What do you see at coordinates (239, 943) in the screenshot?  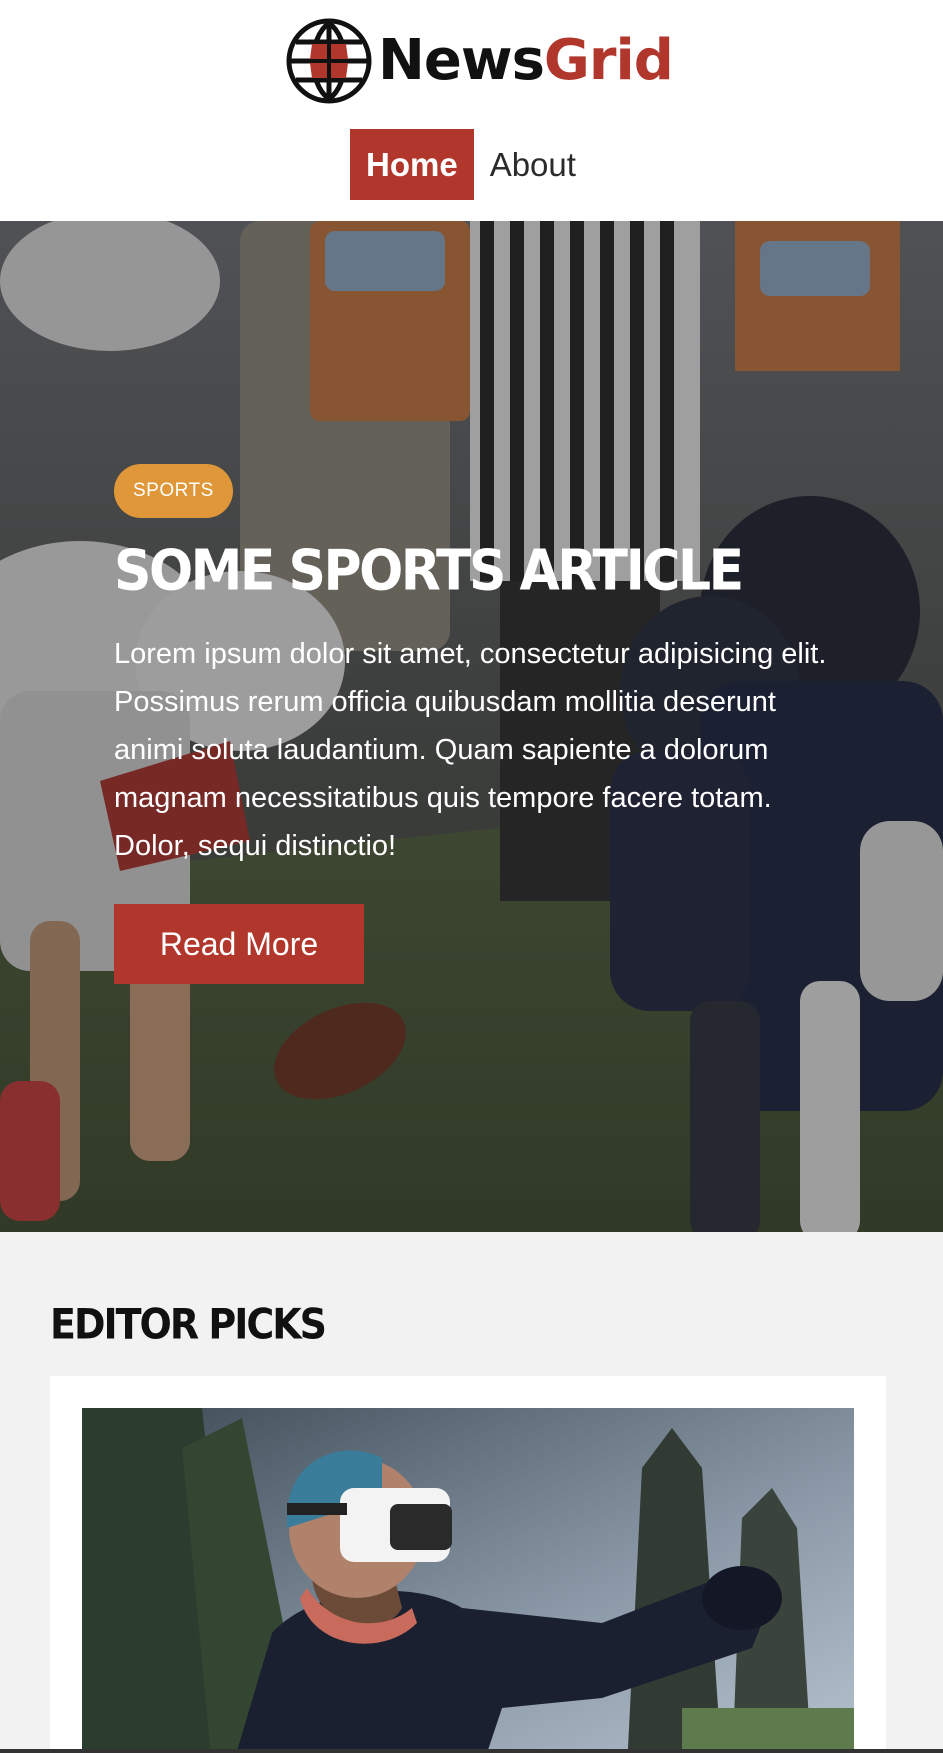 I see `read-more-button: Read More` at bounding box center [239, 943].